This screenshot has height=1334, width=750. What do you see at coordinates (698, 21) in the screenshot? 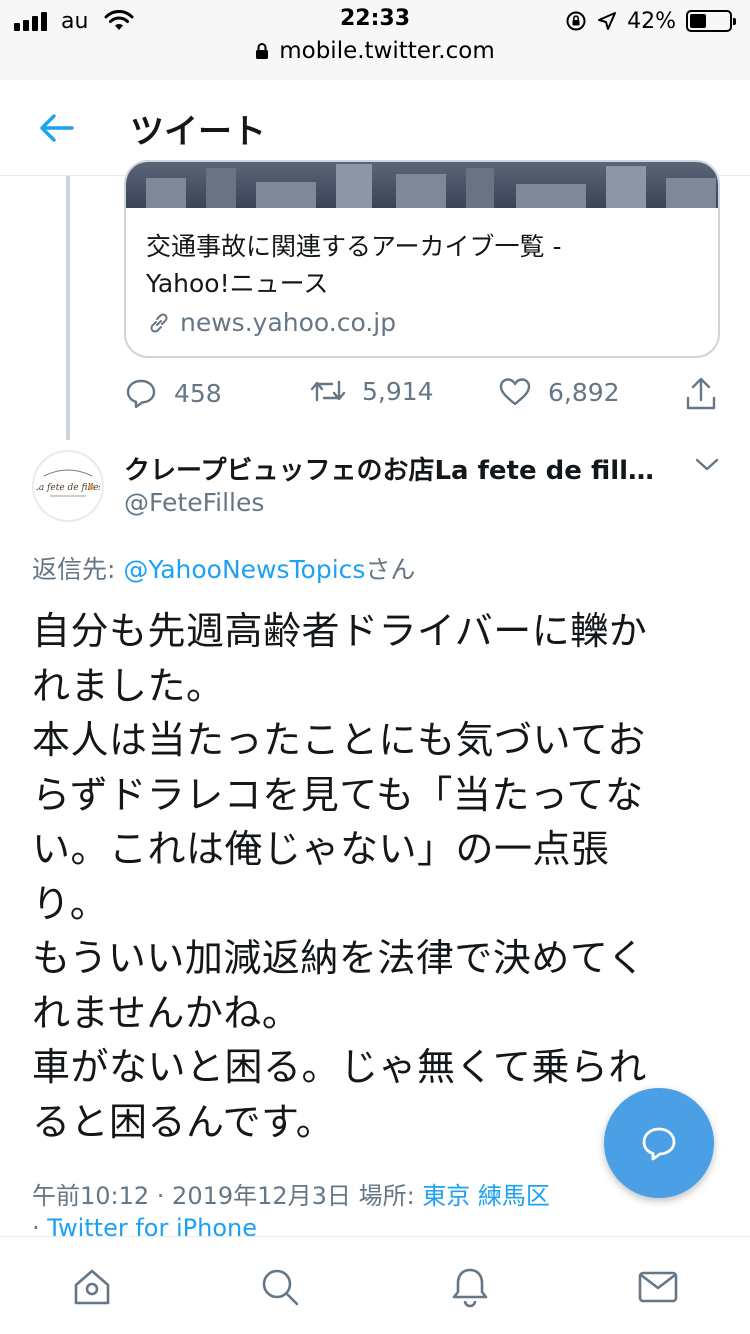
I see `battery-level` at bounding box center [698, 21].